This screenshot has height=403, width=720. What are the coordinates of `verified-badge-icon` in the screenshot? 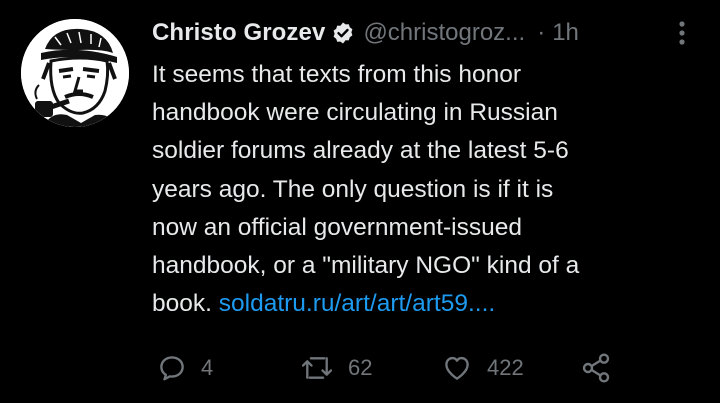 It's located at (343, 33).